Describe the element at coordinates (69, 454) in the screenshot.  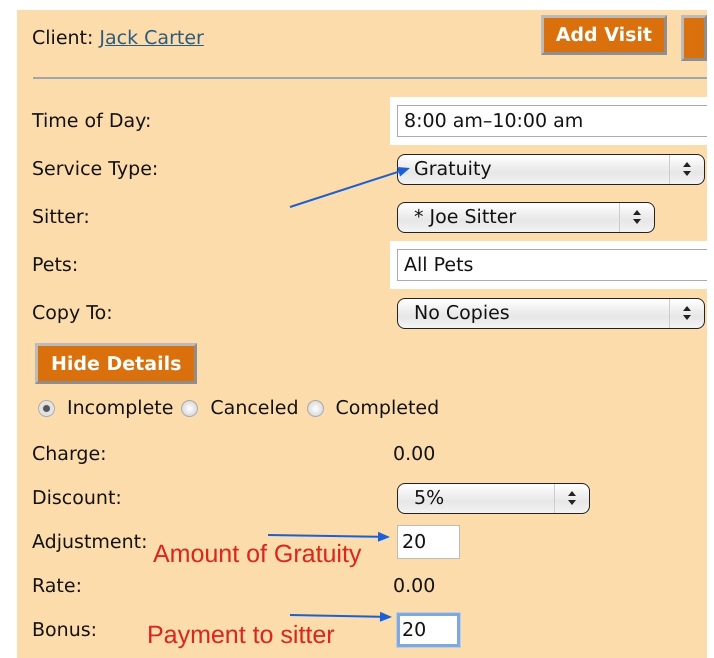
I see `field-label: Charge:` at that location.